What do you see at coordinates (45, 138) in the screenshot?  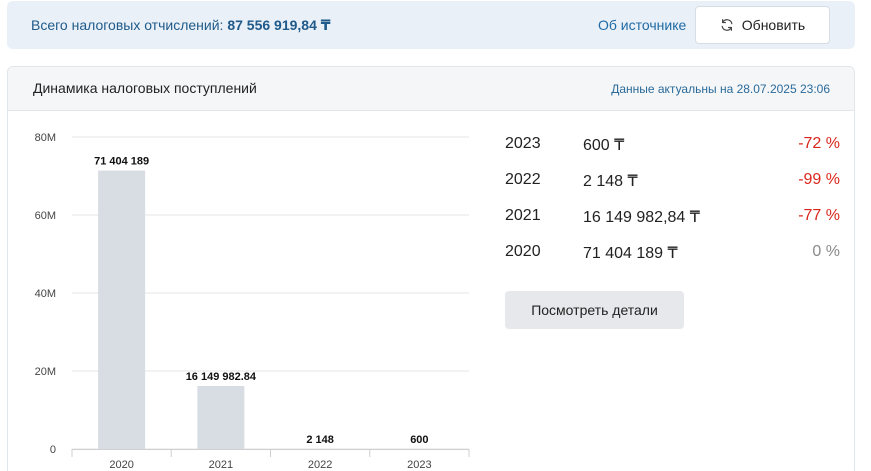 I see `y-tick-label: 80M` at bounding box center [45, 138].